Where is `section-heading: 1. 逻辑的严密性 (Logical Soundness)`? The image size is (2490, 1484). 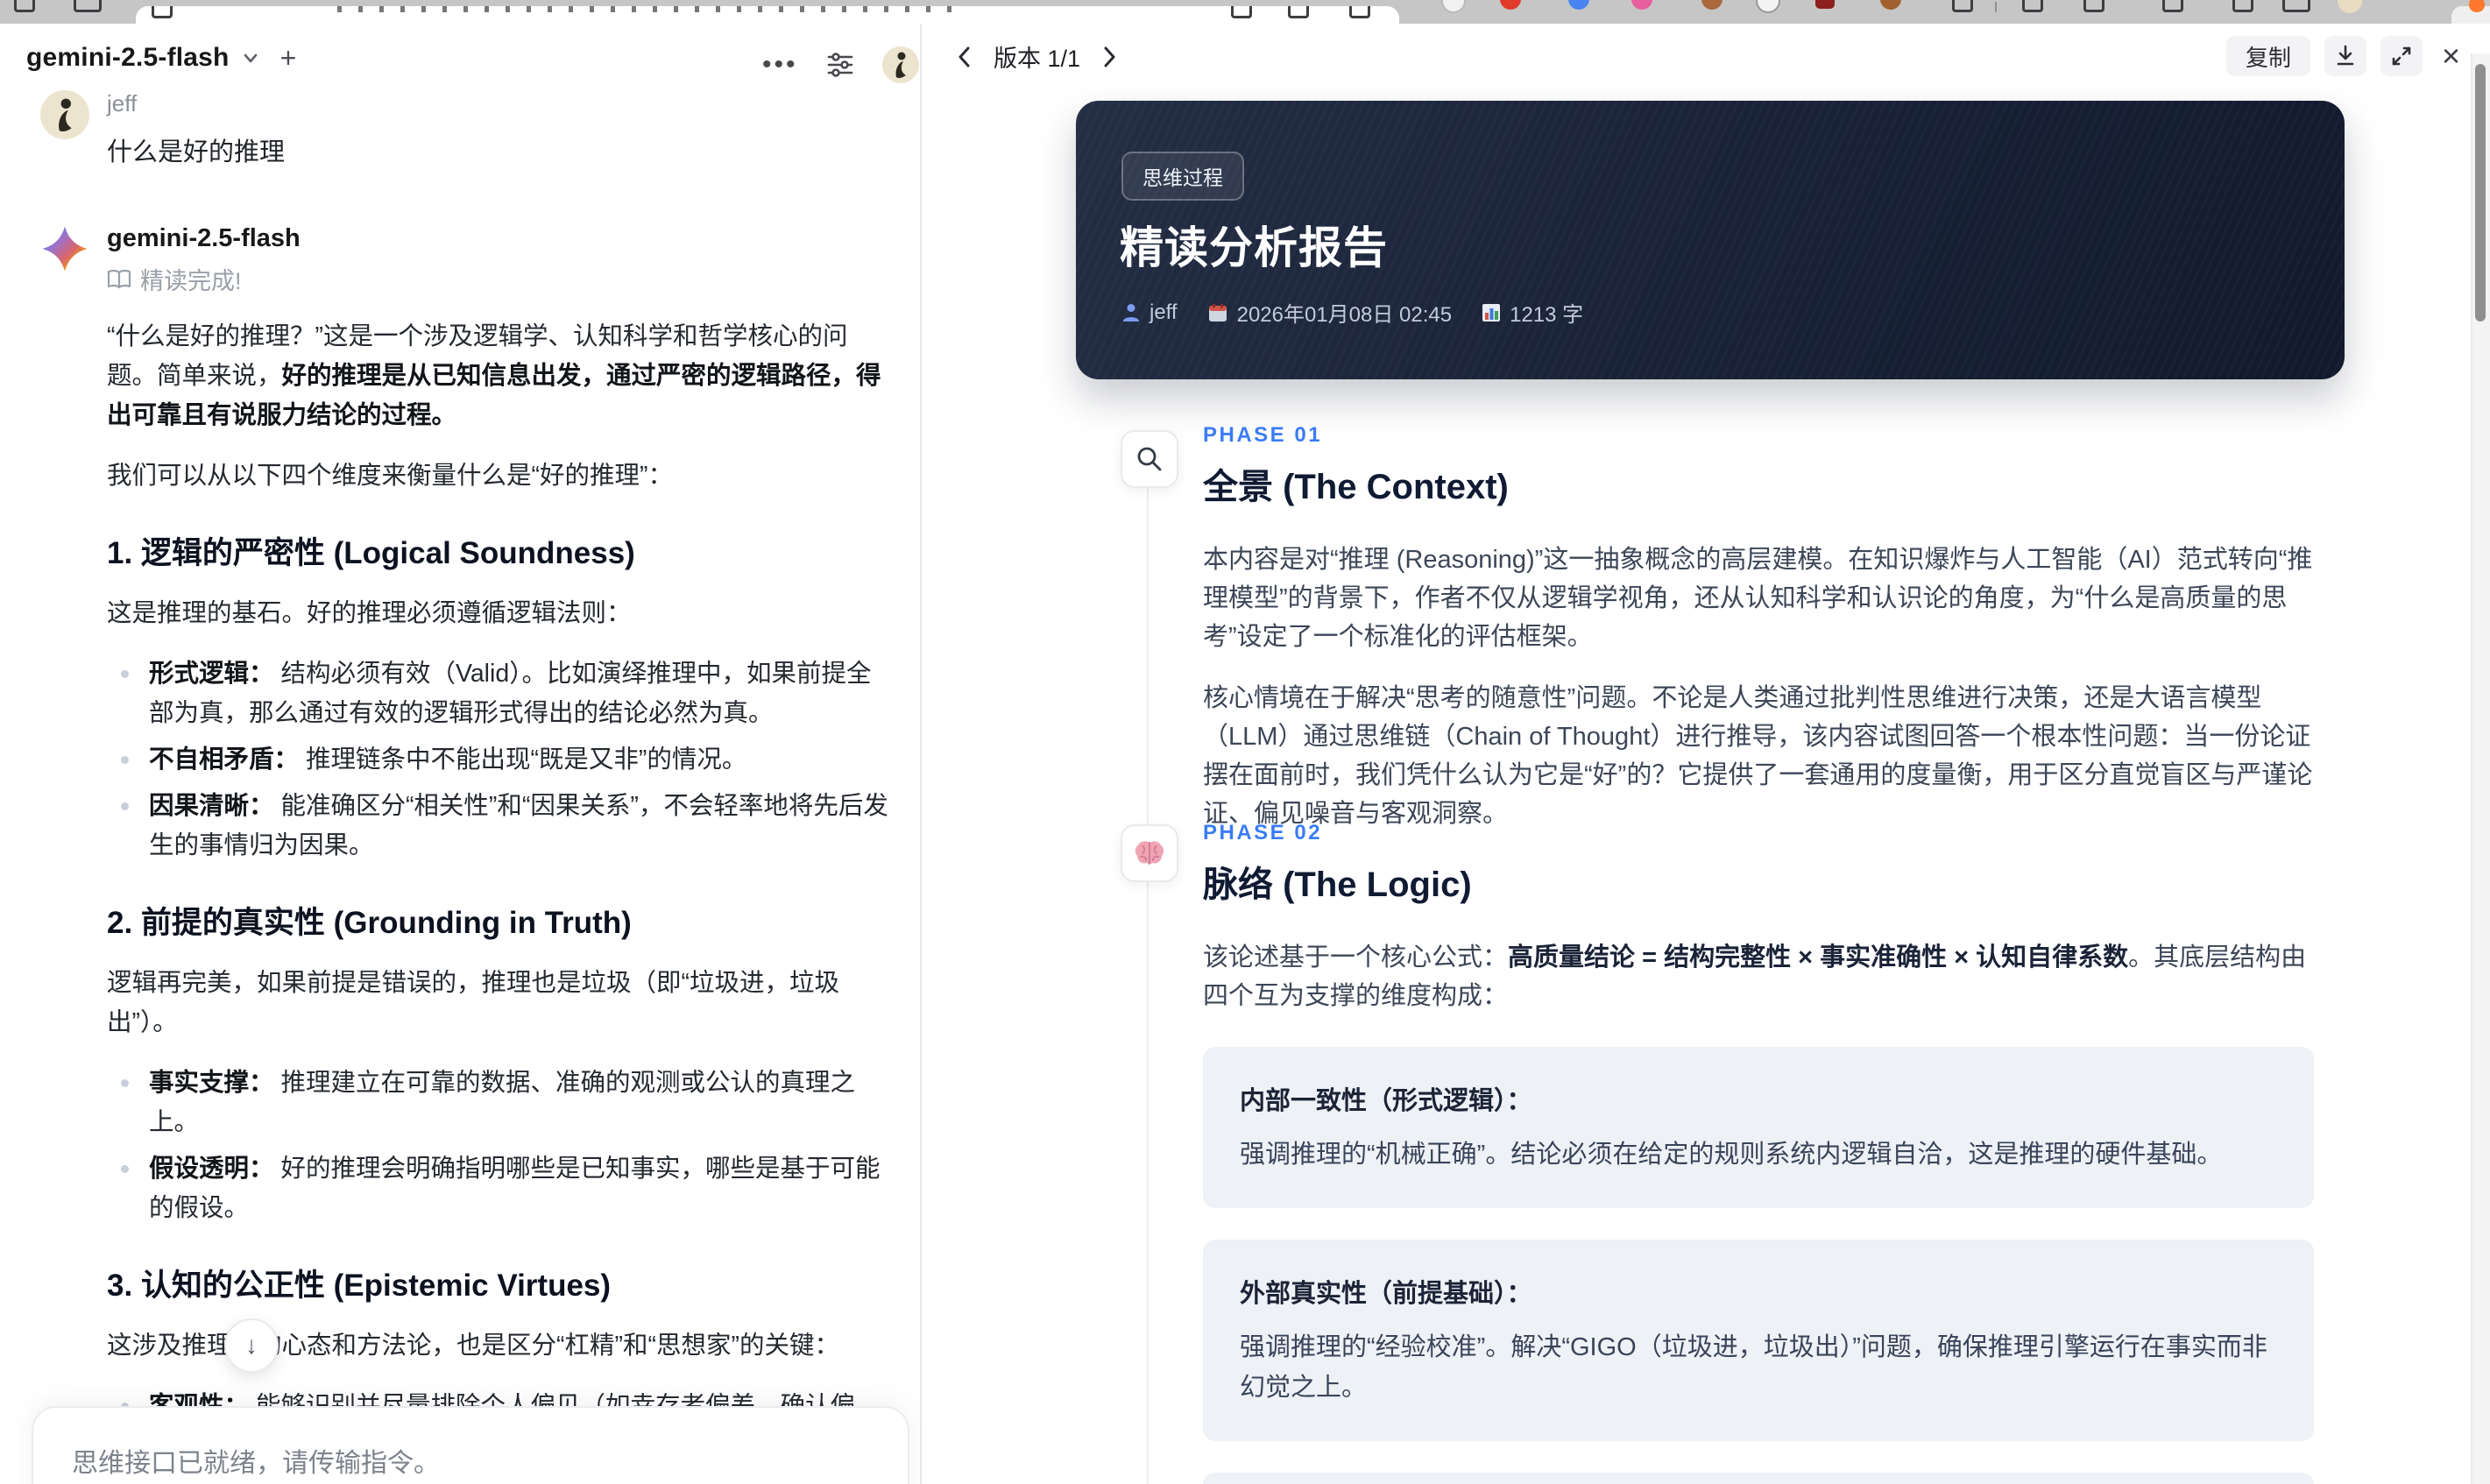
section-heading: 1. 逻辑的严密性 (Logical Soundness) is located at coordinates (371, 553).